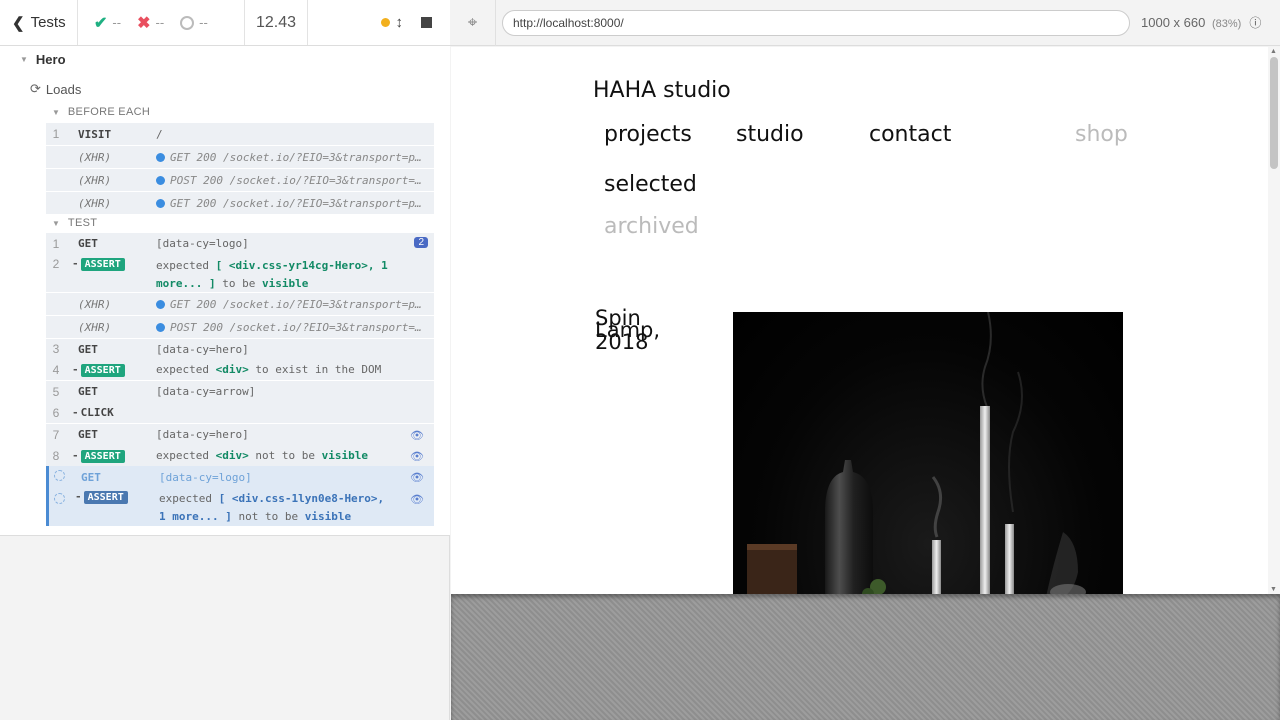  I want to click on up-down-arrow-icon: ↕, so click(399, 22).